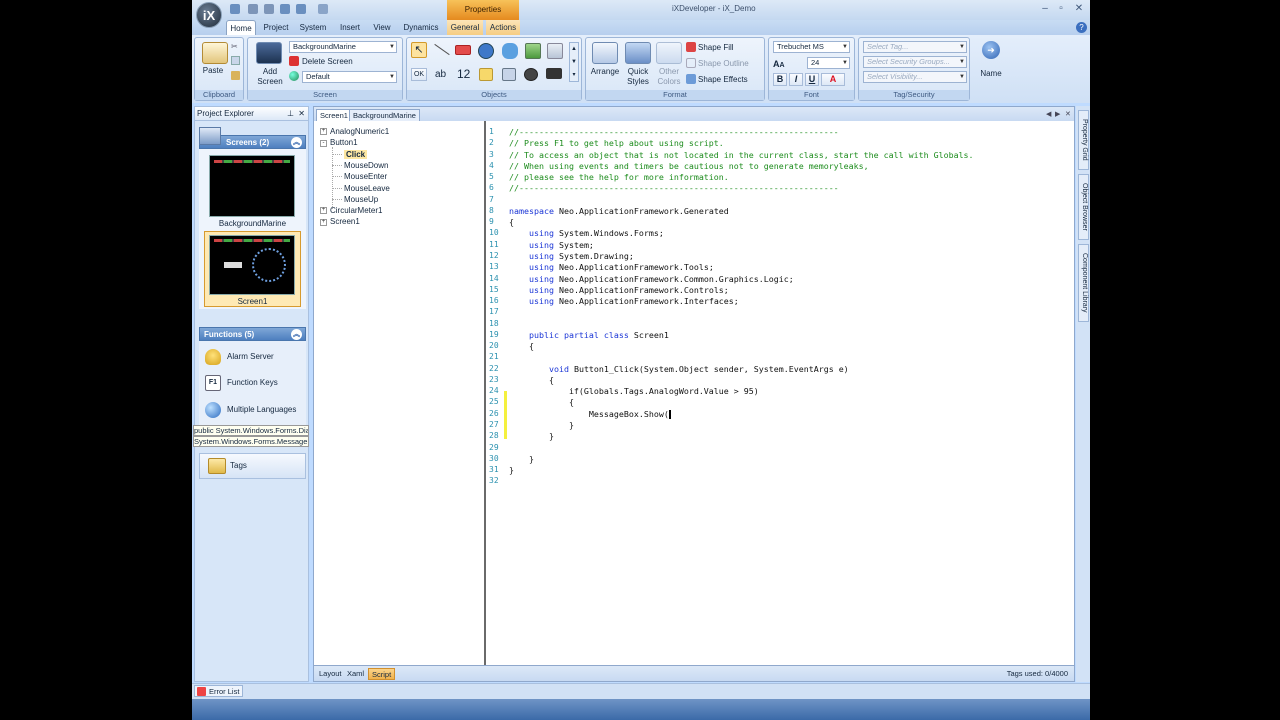 Image resolution: width=1280 pixels, height=720 pixels. What do you see at coordinates (486, 74) in the screenshot?
I see `folder-tool-icon` at bounding box center [486, 74].